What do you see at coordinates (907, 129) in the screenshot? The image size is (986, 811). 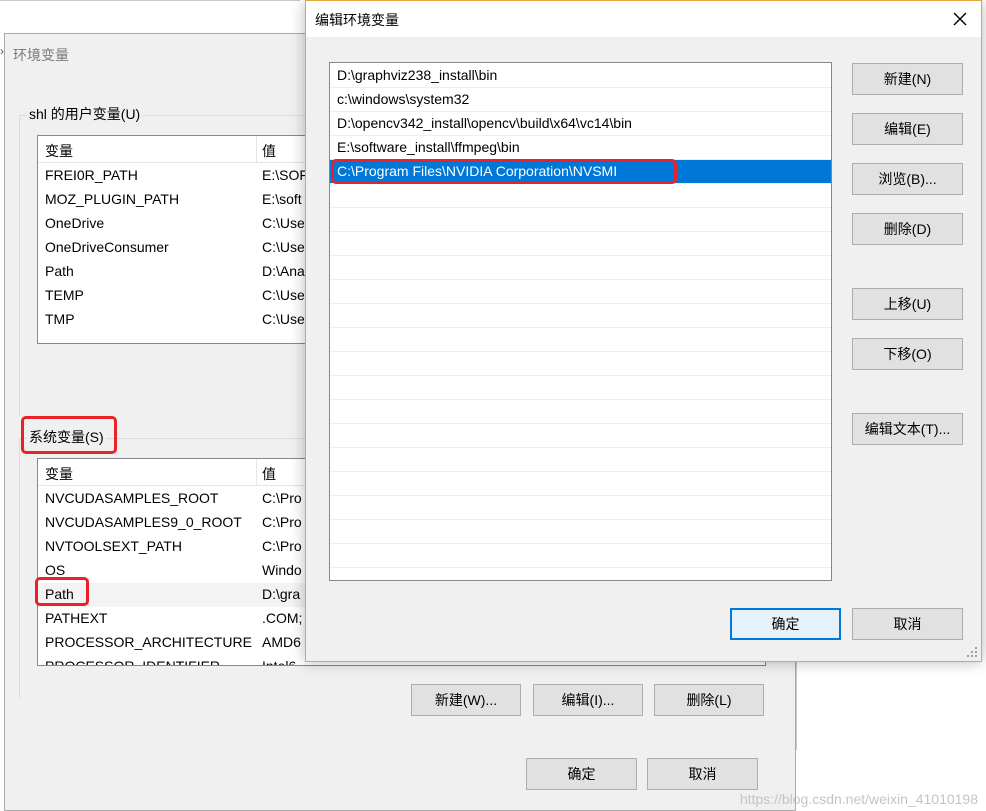 I see `edit-button: 编辑(E)` at bounding box center [907, 129].